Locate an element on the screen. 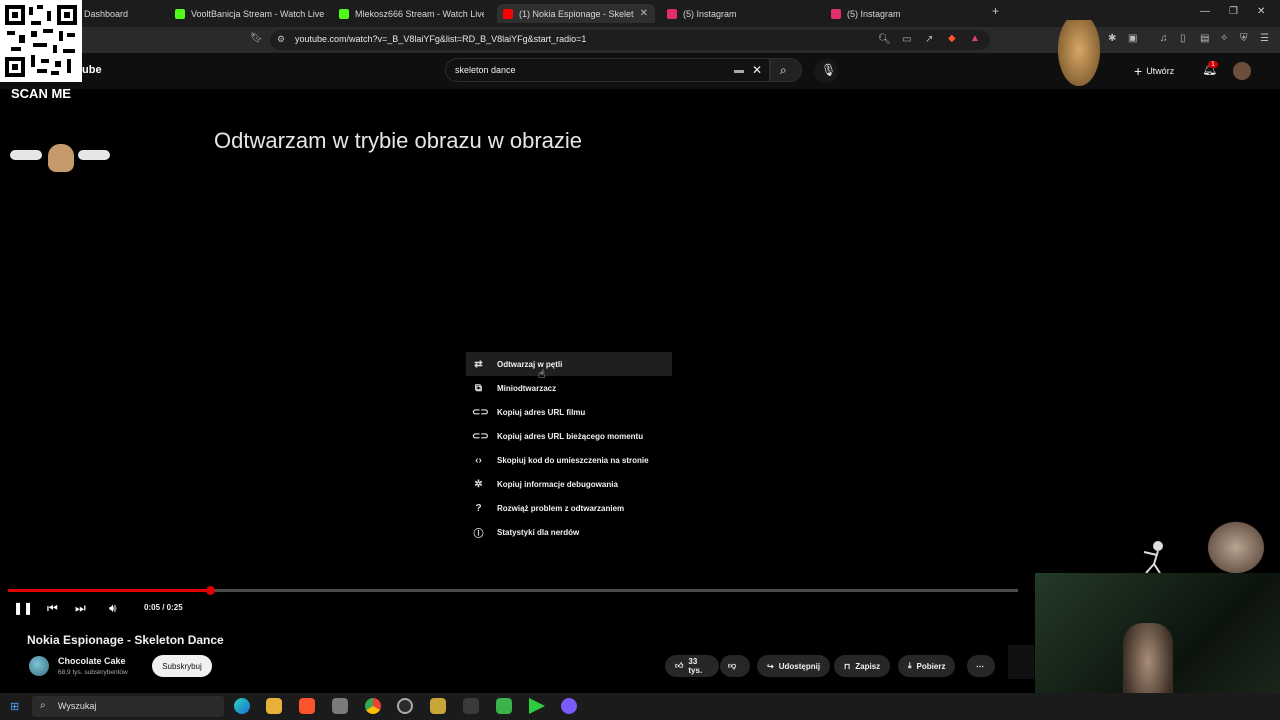 The height and width of the screenshot is (720, 1280). league-icon is located at coordinates (438, 706).